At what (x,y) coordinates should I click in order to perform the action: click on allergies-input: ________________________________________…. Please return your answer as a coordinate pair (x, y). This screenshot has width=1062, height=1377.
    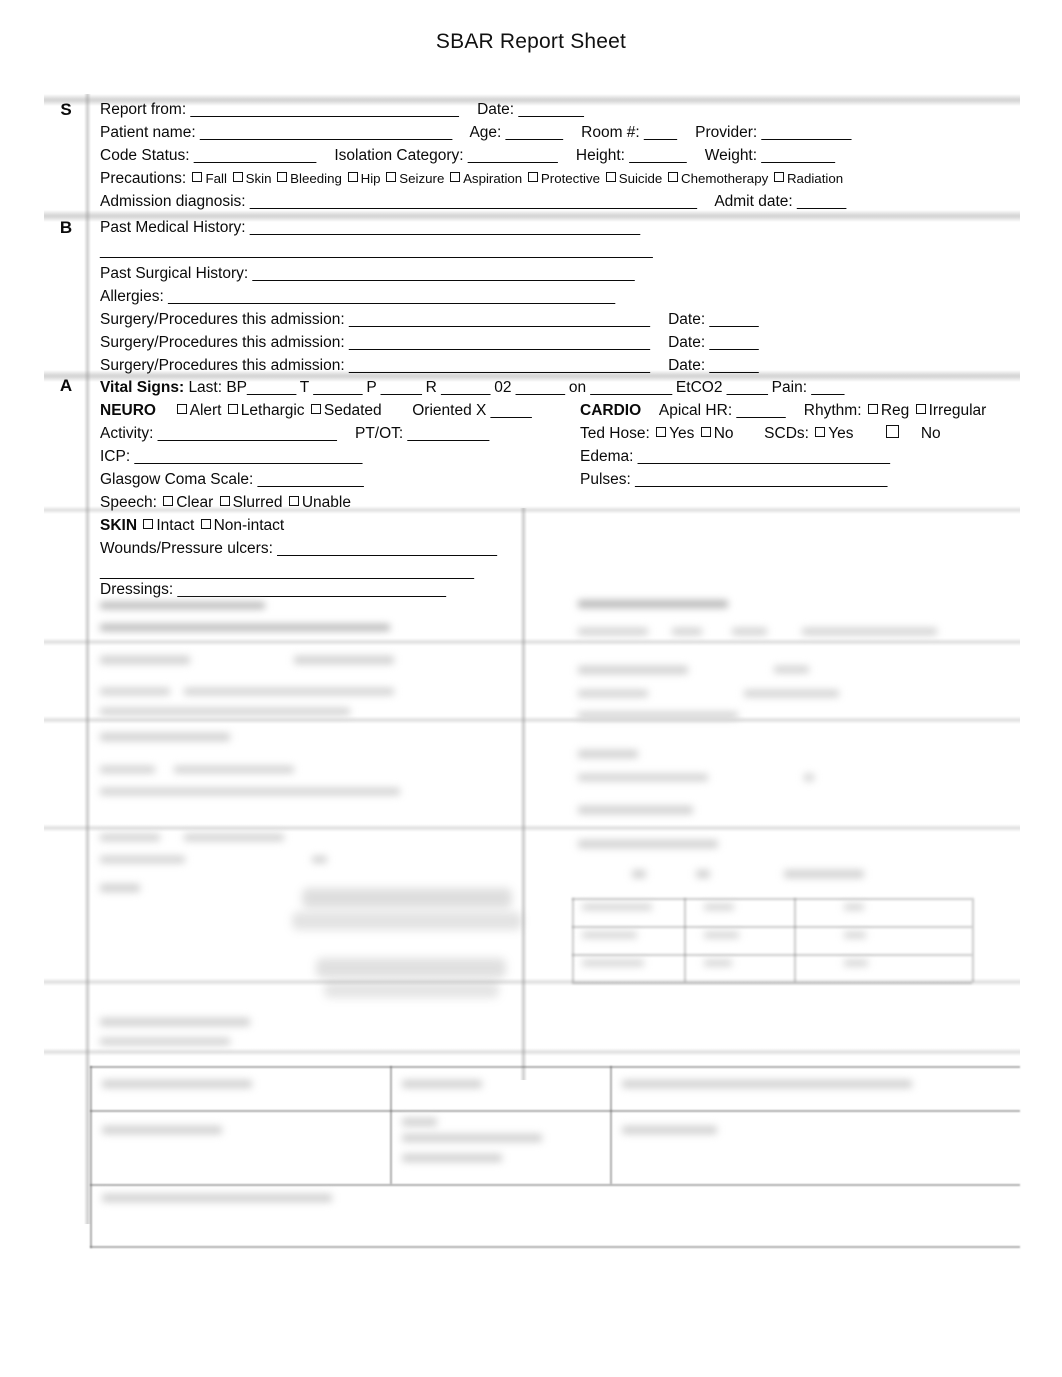
    Looking at the image, I should click on (391, 296).